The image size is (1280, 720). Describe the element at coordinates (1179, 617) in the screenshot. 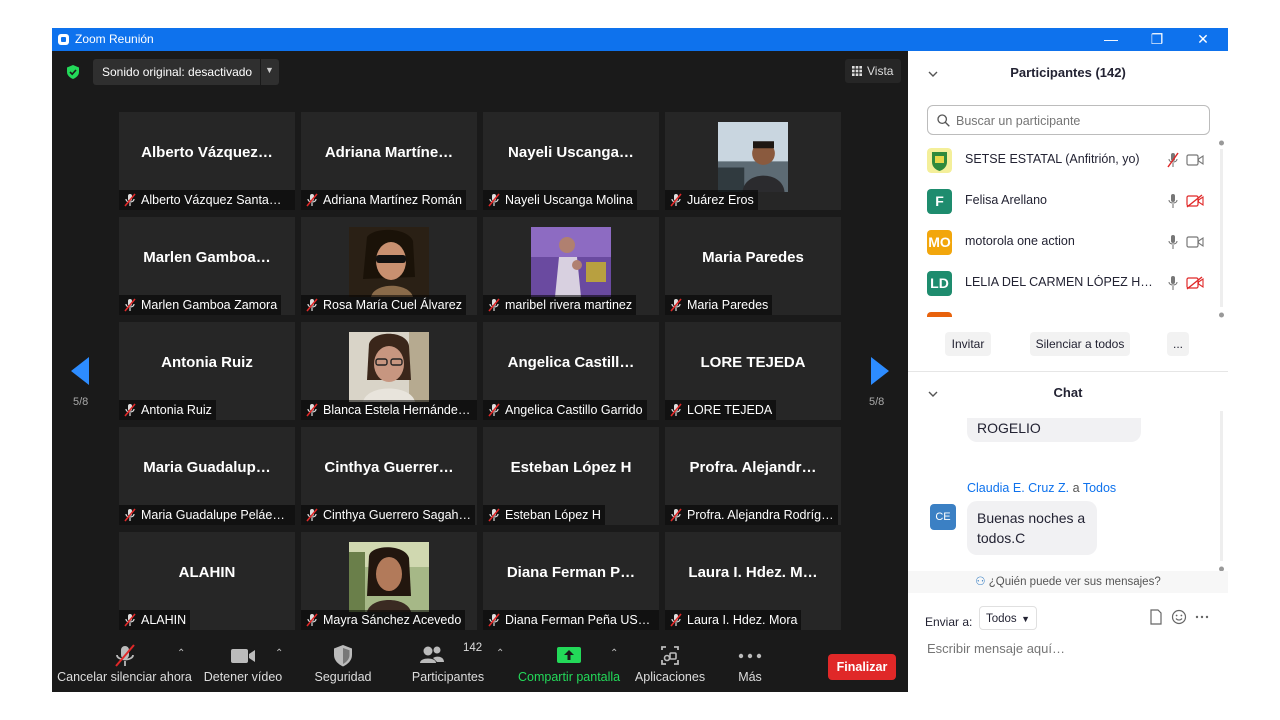

I see `emoji-icon` at that location.